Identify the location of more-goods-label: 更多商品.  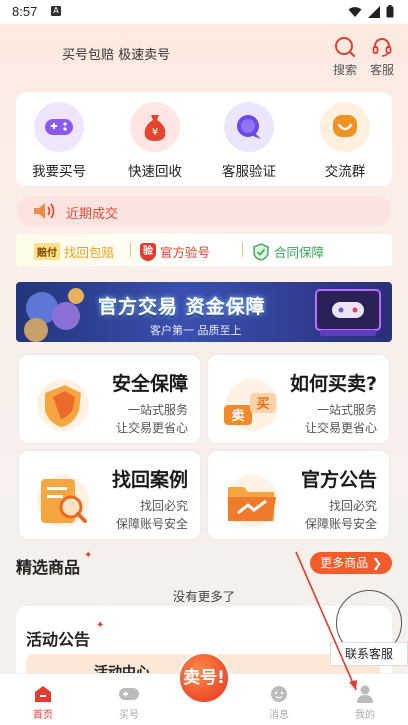
(344, 563).